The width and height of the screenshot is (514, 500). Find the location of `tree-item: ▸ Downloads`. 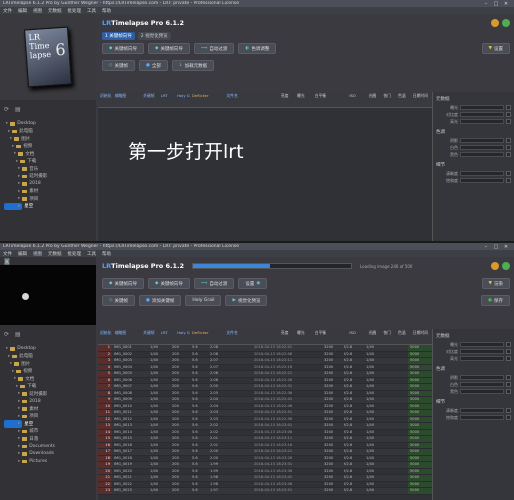

tree-item: ▸ Downloads is located at coordinates (48, 454).